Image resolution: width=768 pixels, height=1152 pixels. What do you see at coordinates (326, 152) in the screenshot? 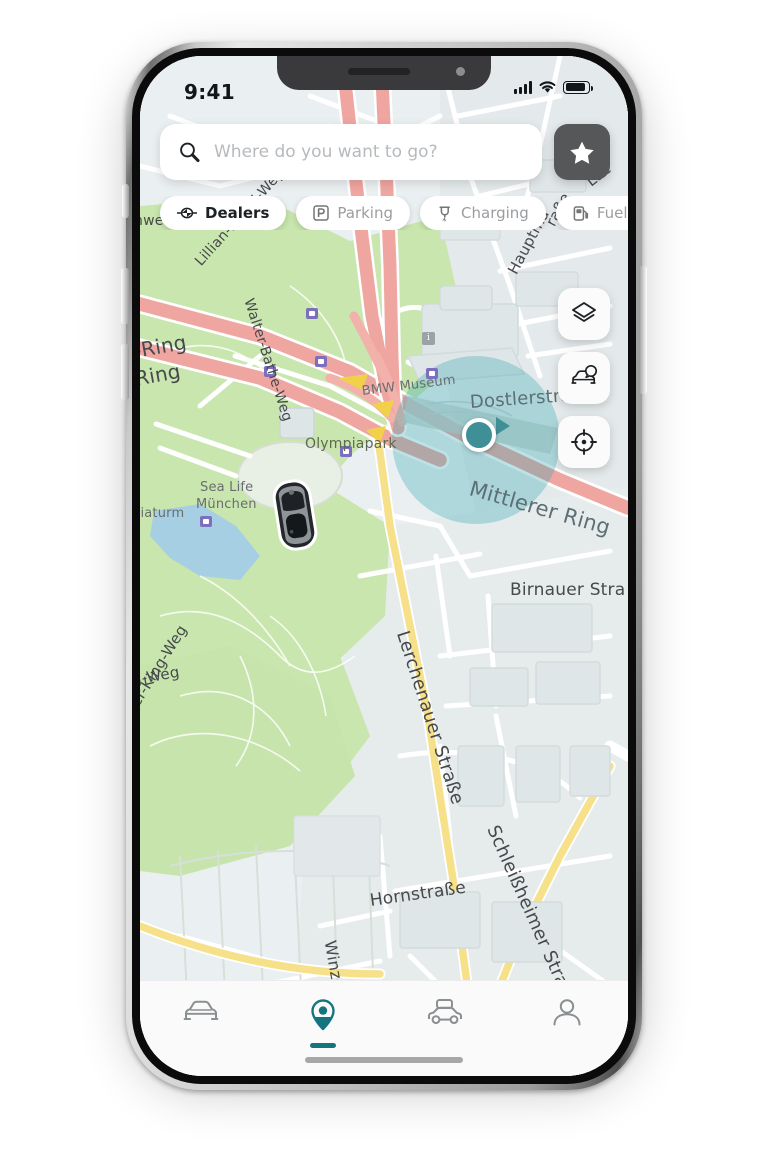
I see `search-placeholder-text: Where do you want to go?` at bounding box center [326, 152].